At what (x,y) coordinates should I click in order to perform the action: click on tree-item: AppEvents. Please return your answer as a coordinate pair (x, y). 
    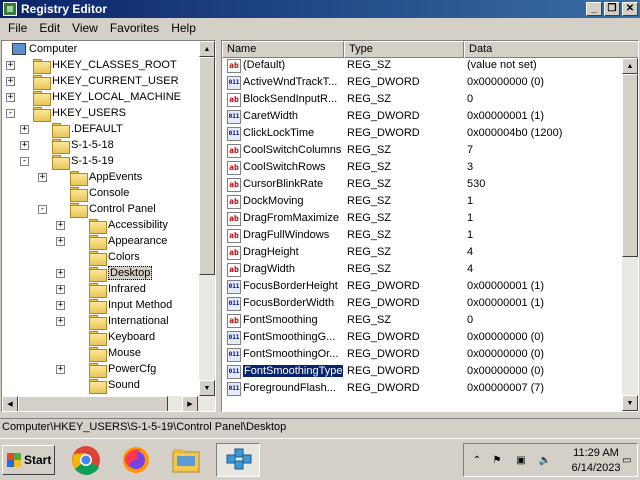
    Looking at the image, I should click on (106, 177).